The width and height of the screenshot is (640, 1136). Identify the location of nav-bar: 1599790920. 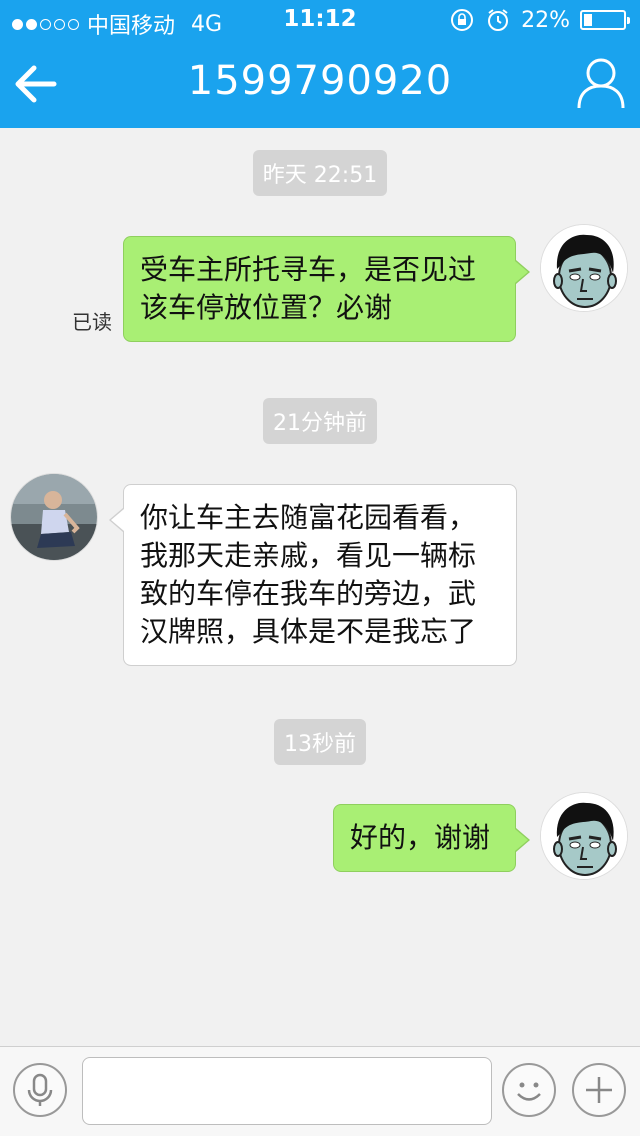
(320, 84).